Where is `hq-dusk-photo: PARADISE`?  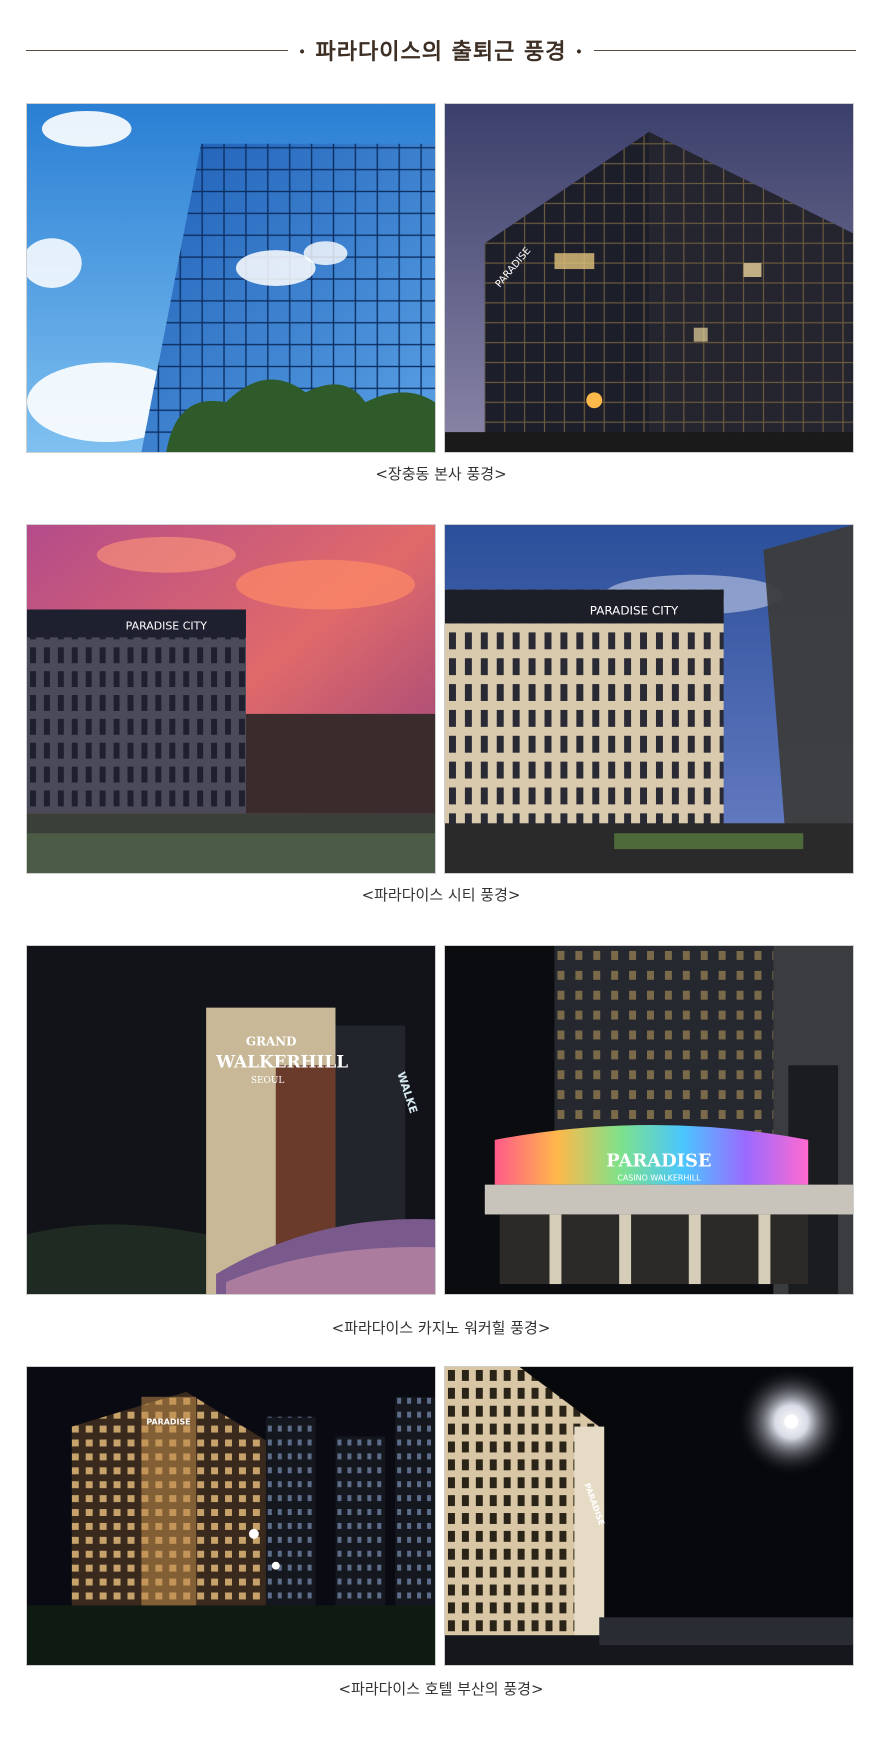
hq-dusk-photo: PARADISE is located at coordinates (649, 278).